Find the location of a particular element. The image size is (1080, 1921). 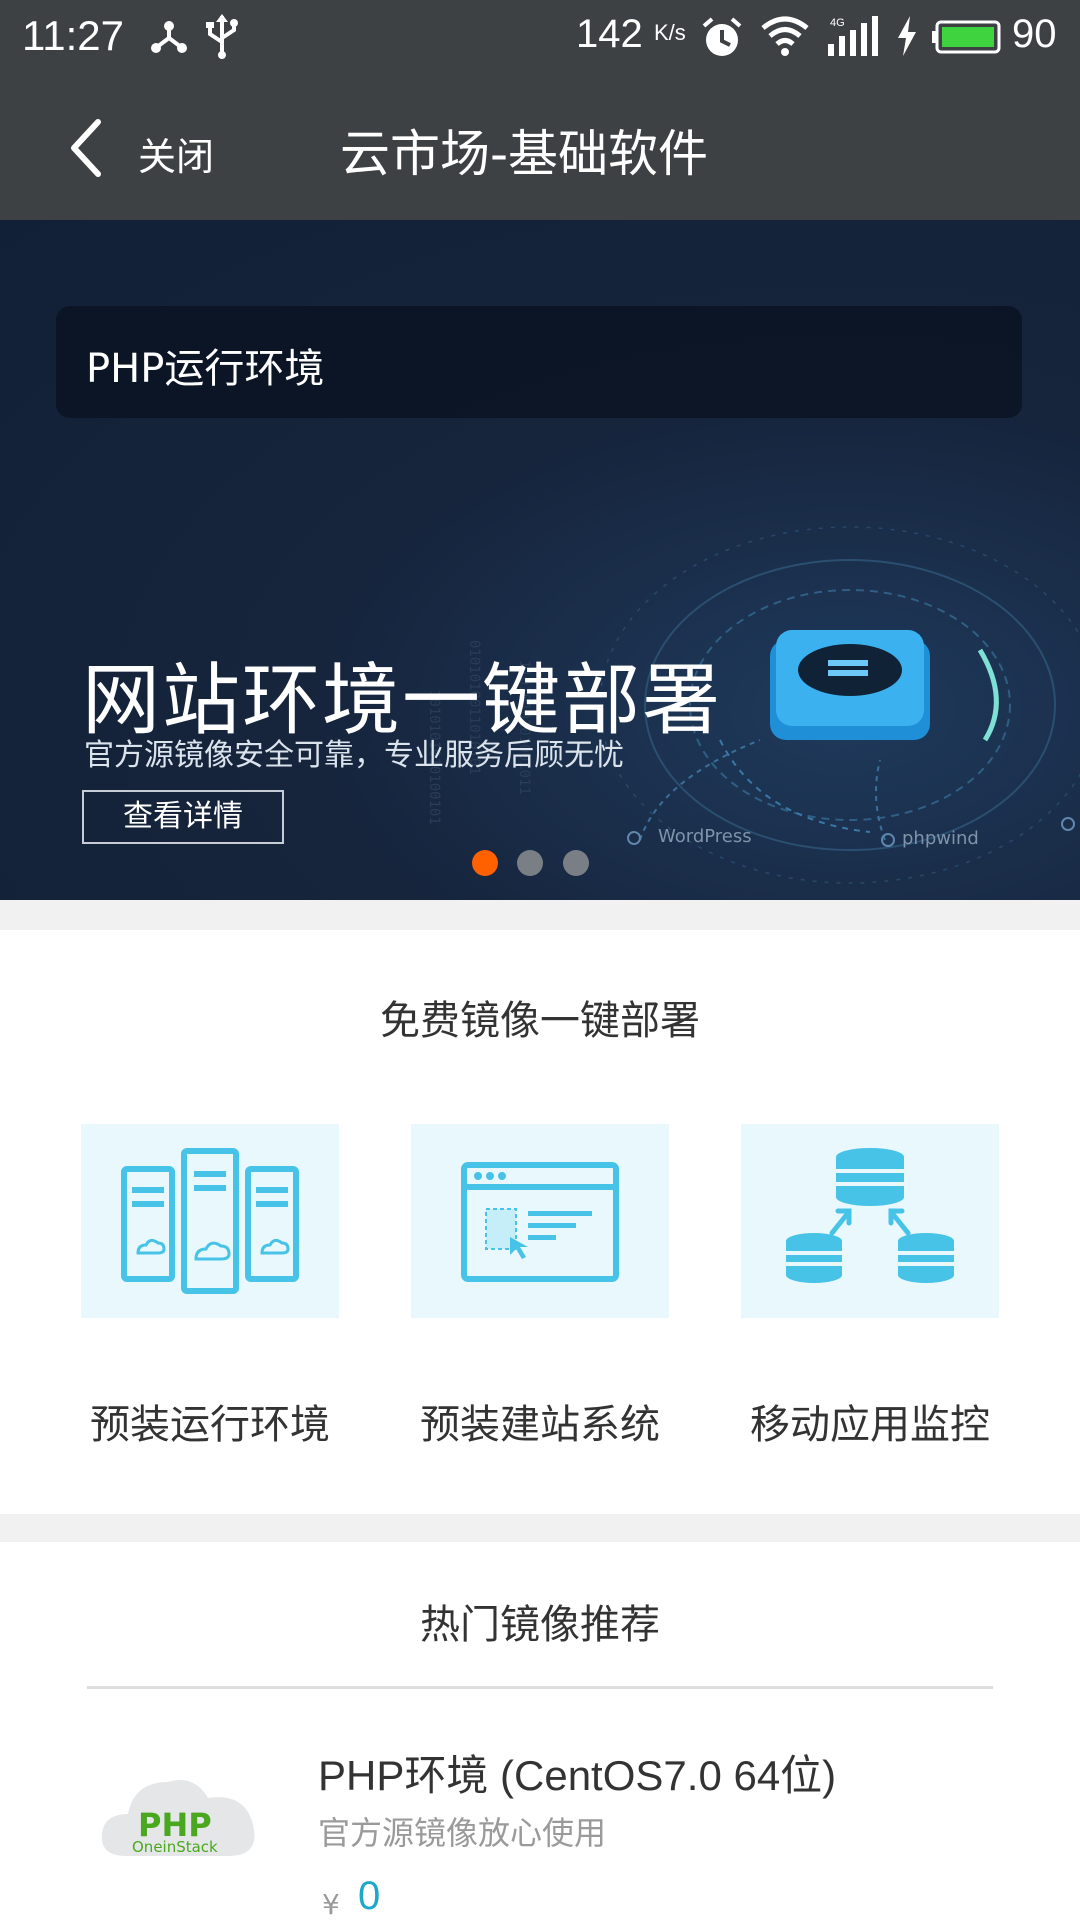

notice-text: PHP运行环境 is located at coordinates (205, 369).